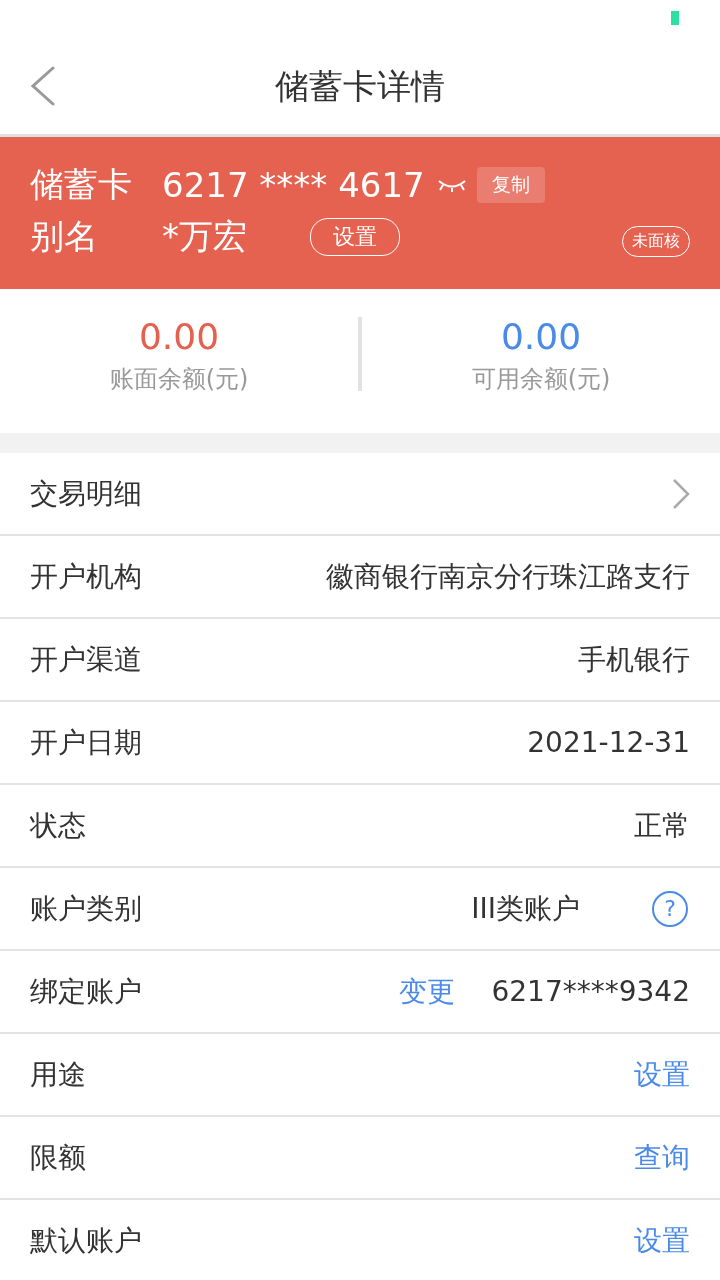 The width and height of the screenshot is (720, 1280). What do you see at coordinates (64, 236) in the screenshot?
I see `alias-label: 别名` at bounding box center [64, 236].